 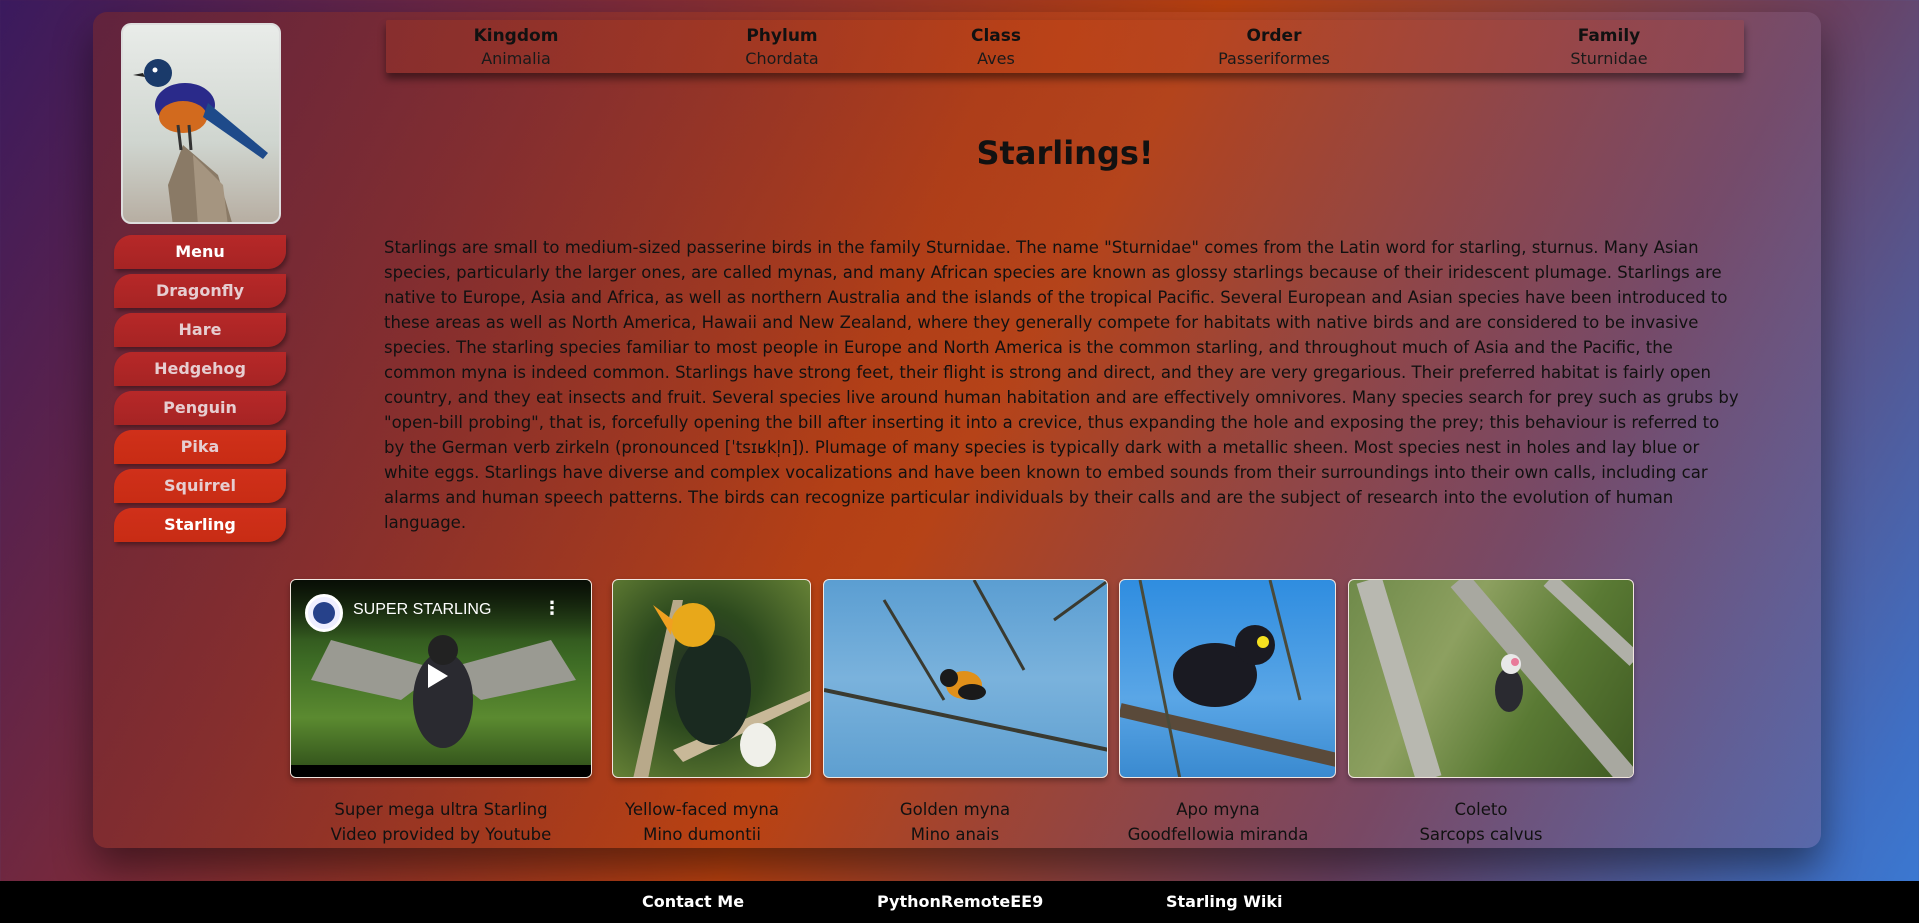 What do you see at coordinates (200, 525) in the screenshot?
I see `menu-item-starling: Starling` at bounding box center [200, 525].